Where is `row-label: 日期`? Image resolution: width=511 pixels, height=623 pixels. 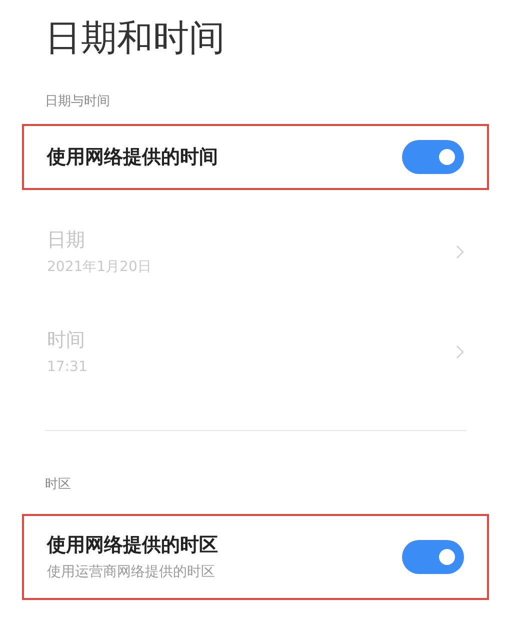 row-label: 日期 is located at coordinates (66, 240).